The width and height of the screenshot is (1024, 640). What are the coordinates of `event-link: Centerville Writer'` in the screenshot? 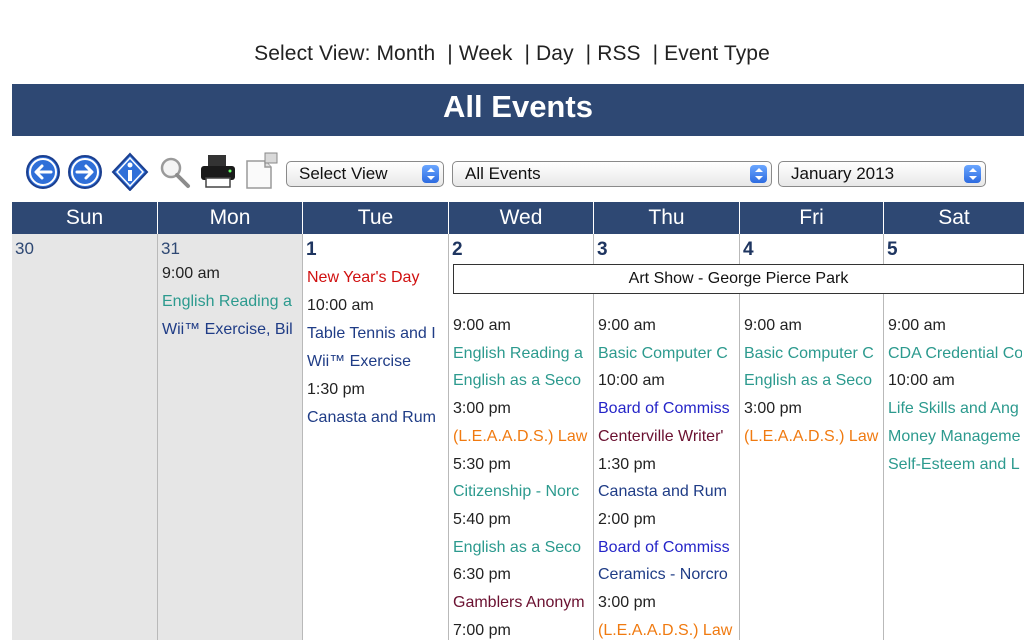 It's located at (668, 437).